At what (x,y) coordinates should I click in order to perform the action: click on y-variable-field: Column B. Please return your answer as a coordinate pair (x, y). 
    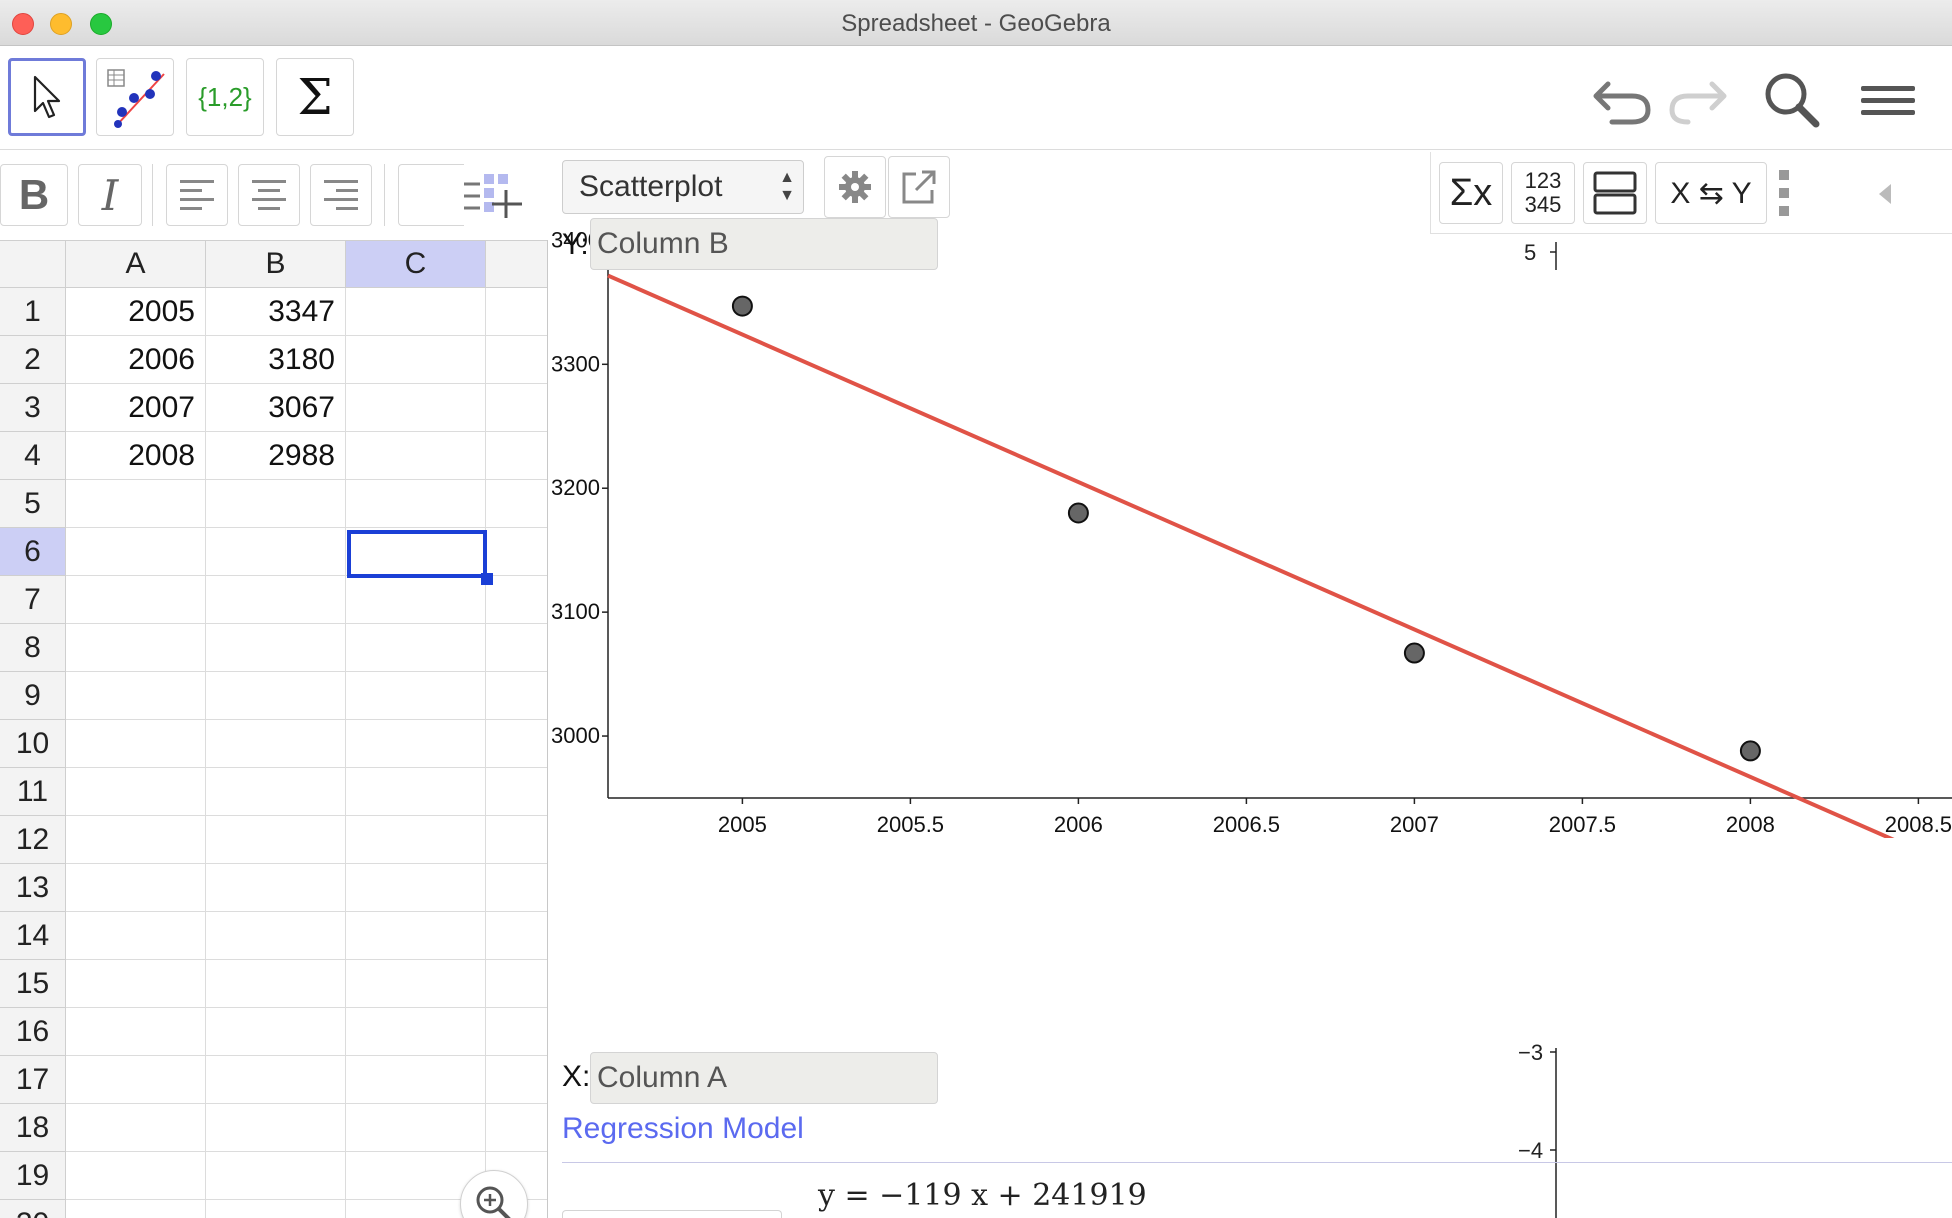
    Looking at the image, I should click on (764, 244).